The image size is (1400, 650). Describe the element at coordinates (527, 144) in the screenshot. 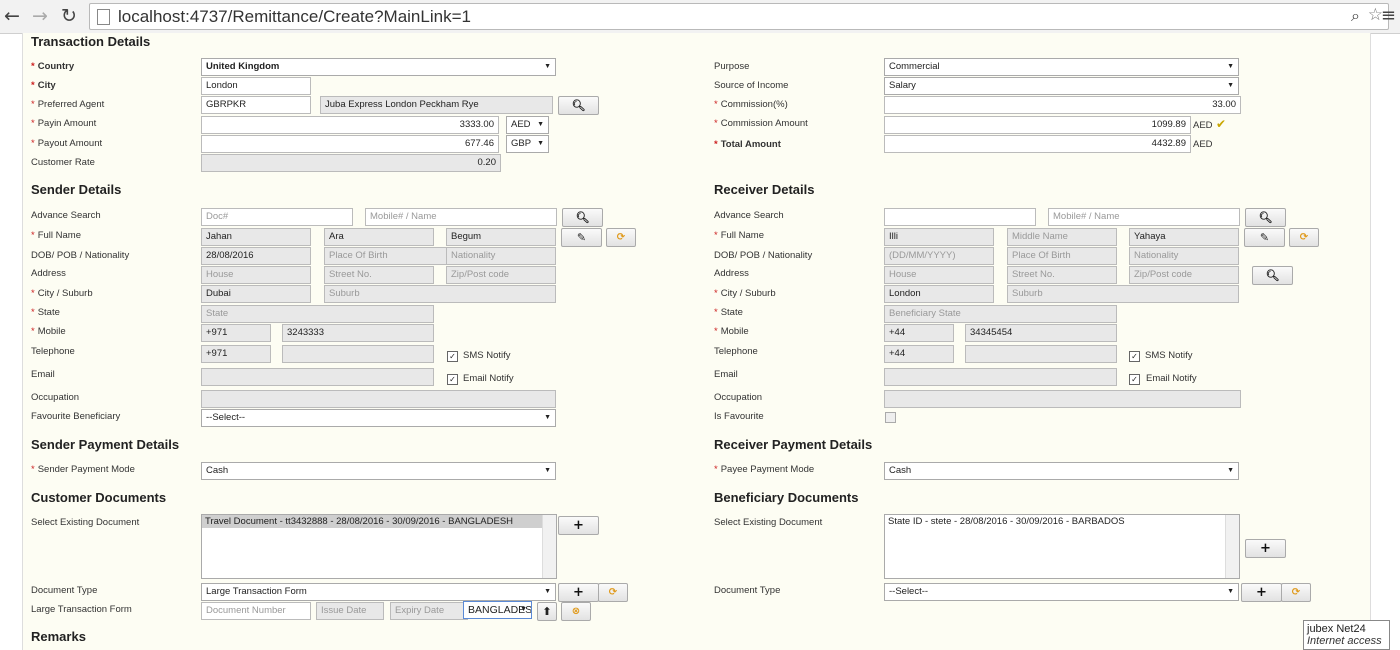

I see `payout-currency-select: GBP ▼` at that location.